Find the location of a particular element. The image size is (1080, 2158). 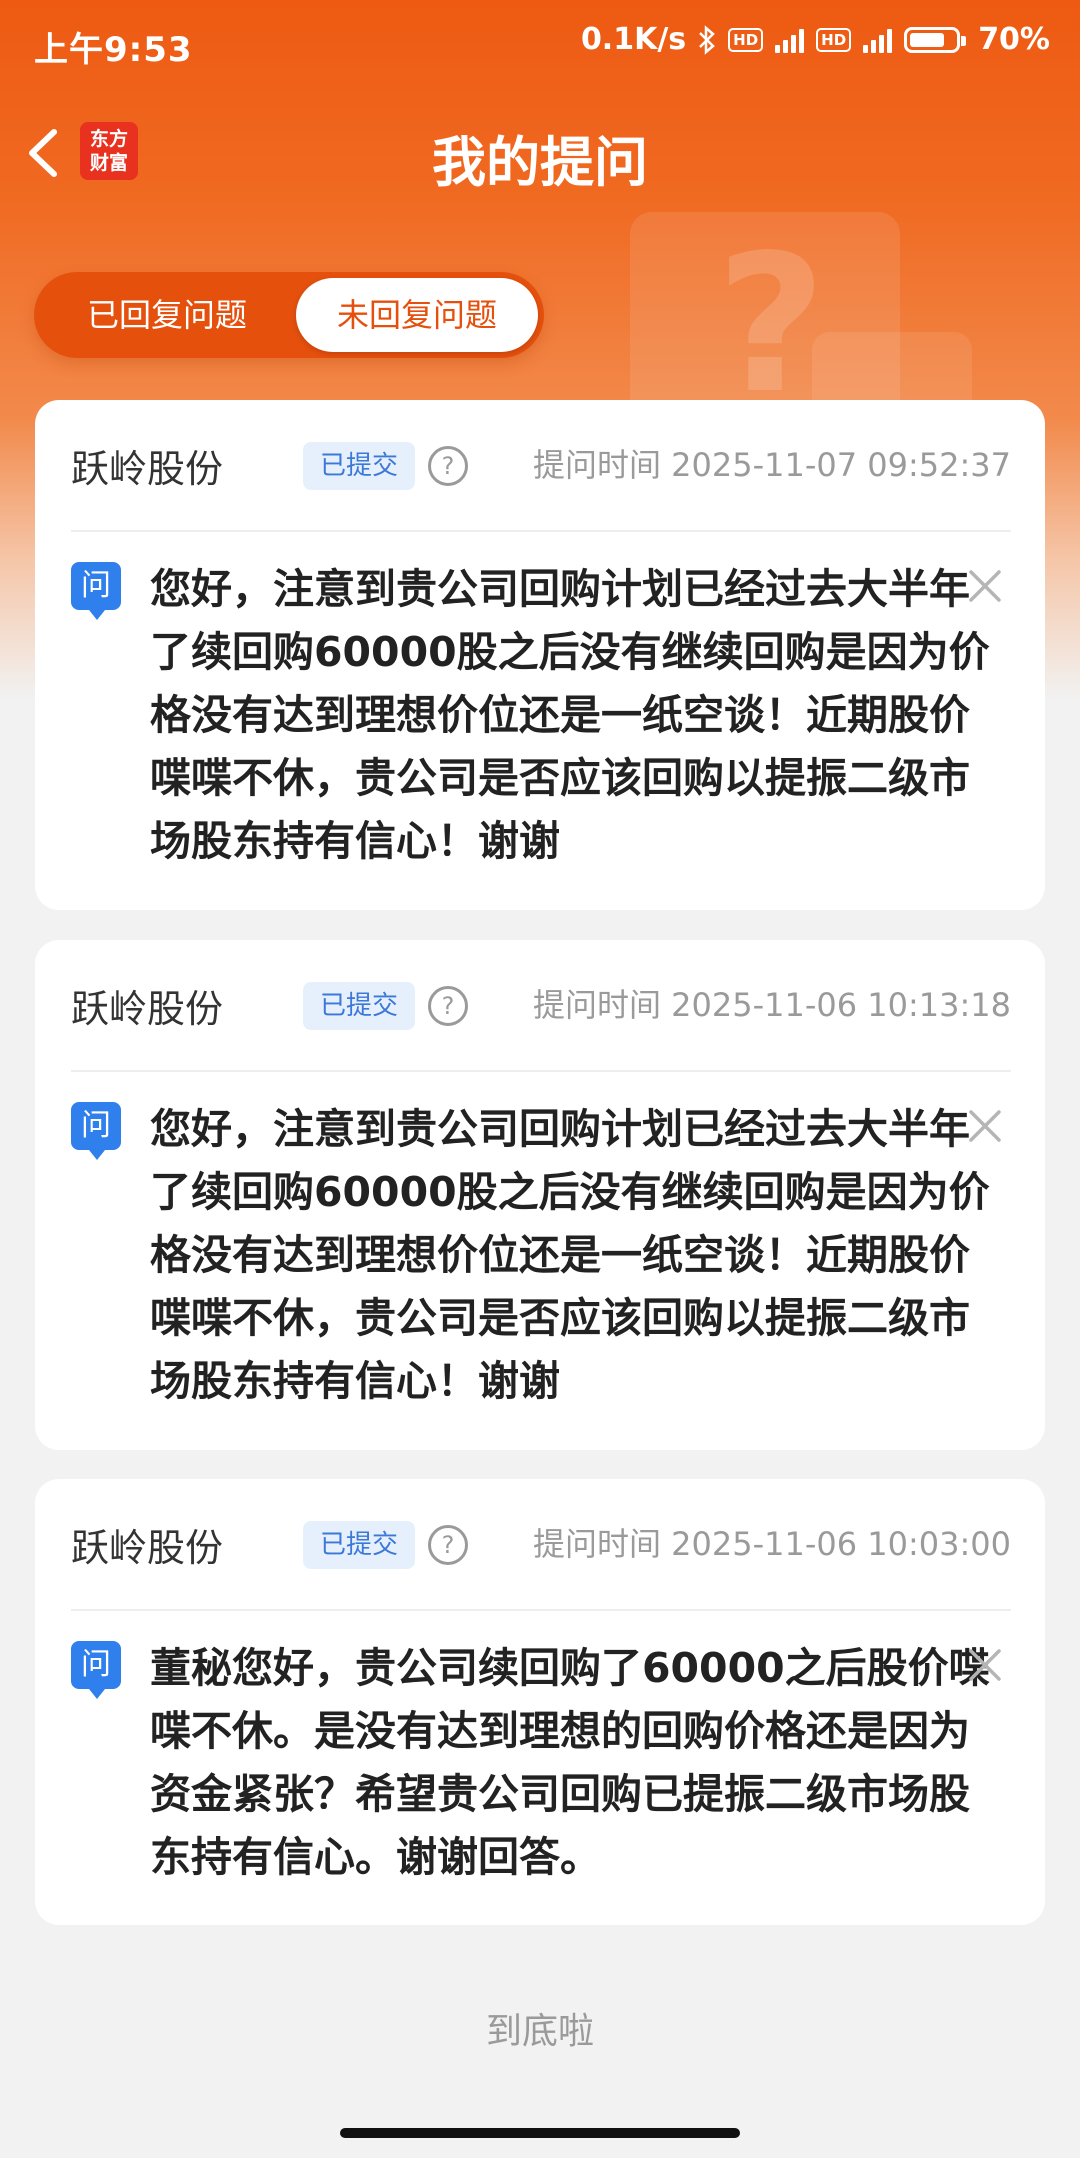

bluetooth-icon is located at coordinates (707, 39).